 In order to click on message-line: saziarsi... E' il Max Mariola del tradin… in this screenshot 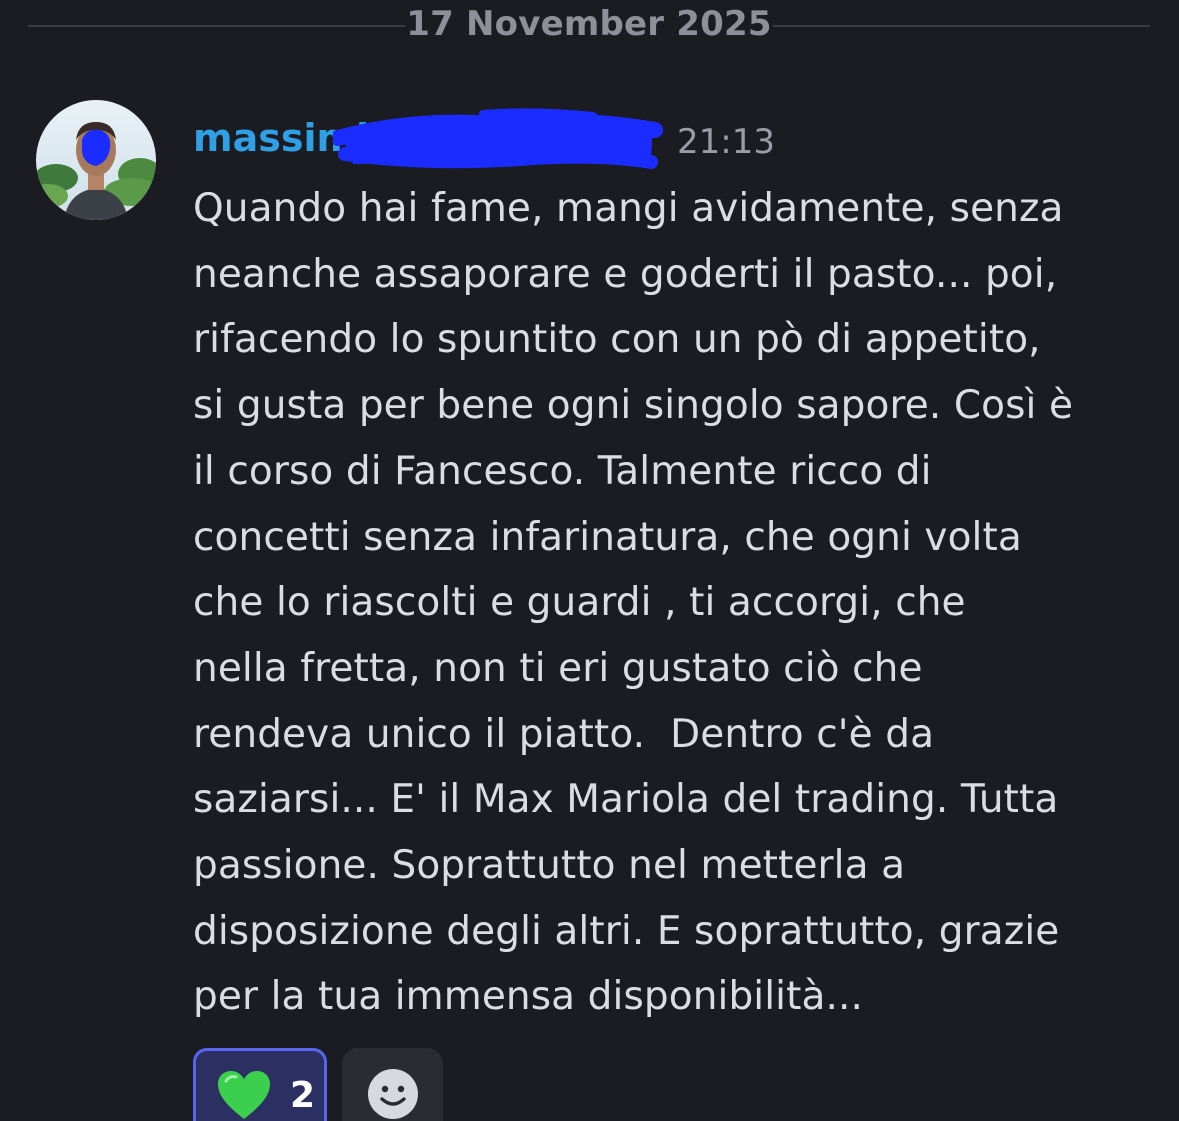, I will do `click(626, 800)`.